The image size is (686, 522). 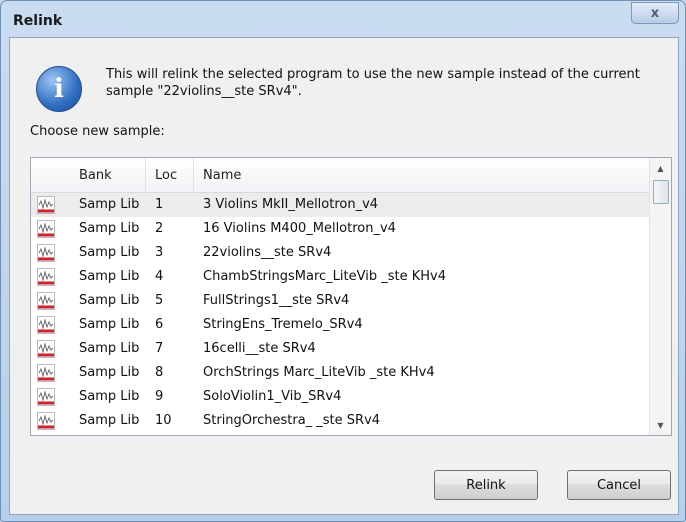 What do you see at coordinates (324, 276) in the screenshot?
I see `cell-name: ChambStringsMarc_LiteVib _ste KHv4` at bounding box center [324, 276].